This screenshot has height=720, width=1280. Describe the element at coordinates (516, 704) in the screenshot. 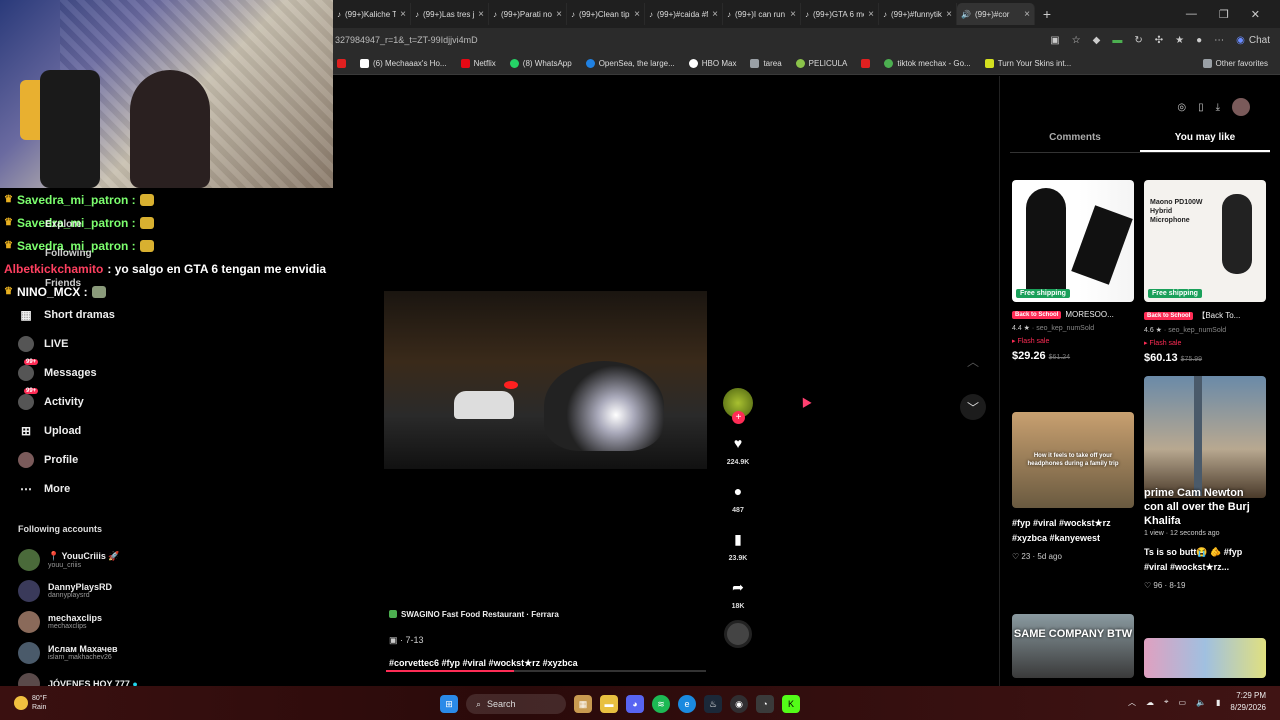

I see `taskbar-search: ⌕ Search` at that location.